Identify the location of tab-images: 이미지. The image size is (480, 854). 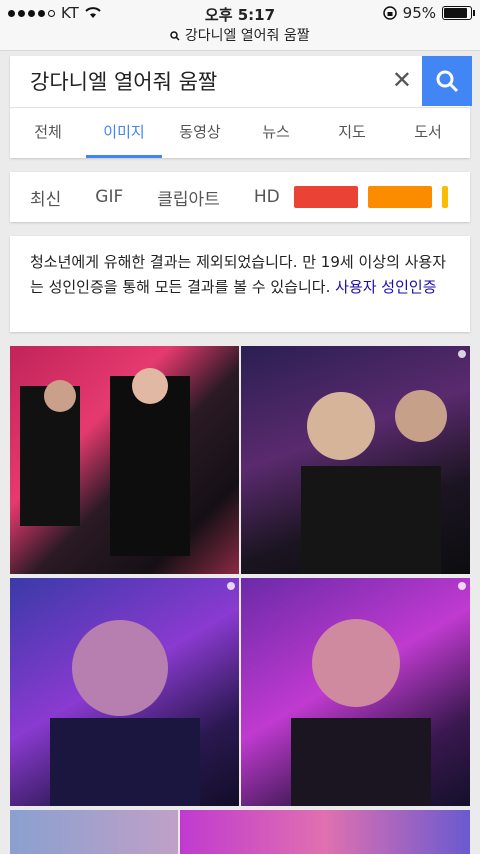
(124, 133).